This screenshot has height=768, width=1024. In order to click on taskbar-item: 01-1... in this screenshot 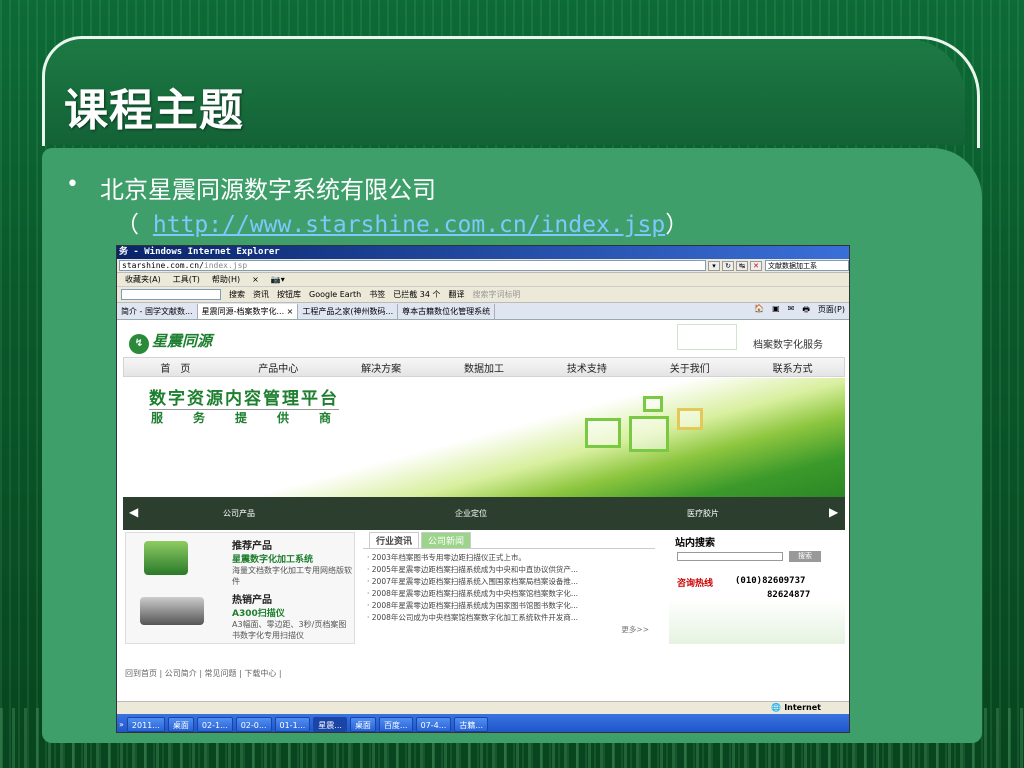, I will do `click(292, 724)`.